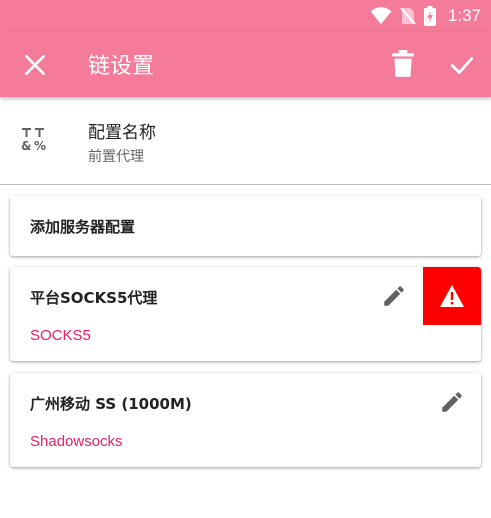 The height and width of the screenshot is (518, 491). I want to click on warning-button, so click(452, 296).